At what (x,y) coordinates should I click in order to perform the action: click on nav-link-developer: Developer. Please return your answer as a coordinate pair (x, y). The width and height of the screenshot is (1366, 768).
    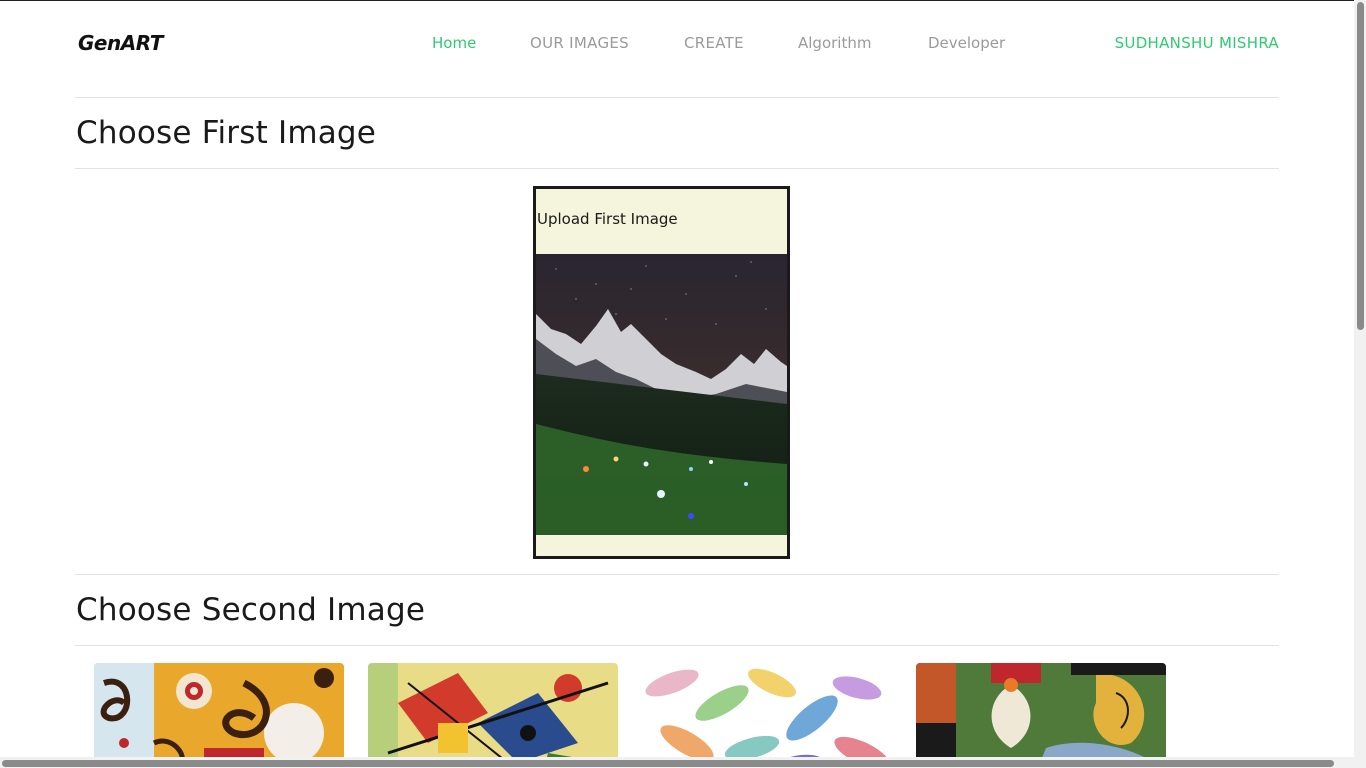
    Looking at the image, I should click on (966, 43).